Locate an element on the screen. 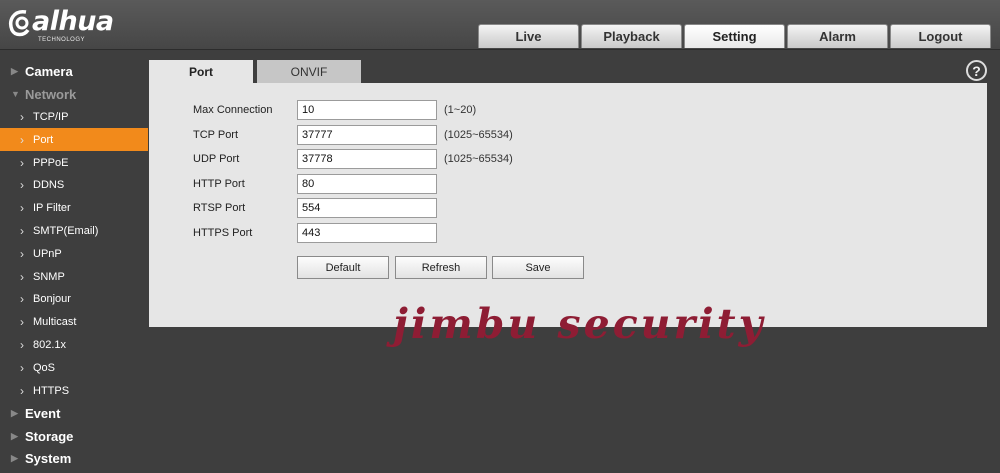  max-connection-label: Max Connection is located at coordinates (233, 110).